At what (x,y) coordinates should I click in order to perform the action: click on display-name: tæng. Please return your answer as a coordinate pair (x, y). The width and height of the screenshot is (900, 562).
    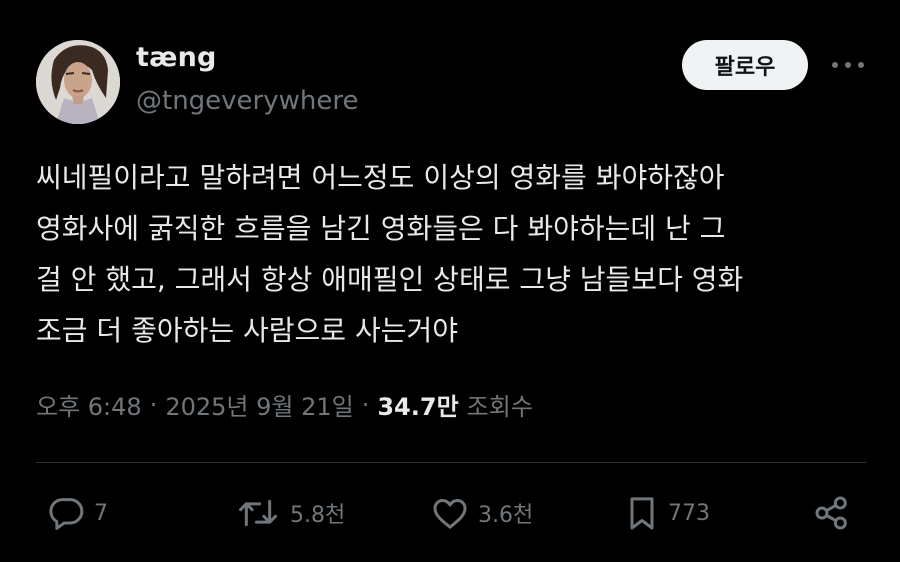
    Looking at the image, I should click on (176, 57).